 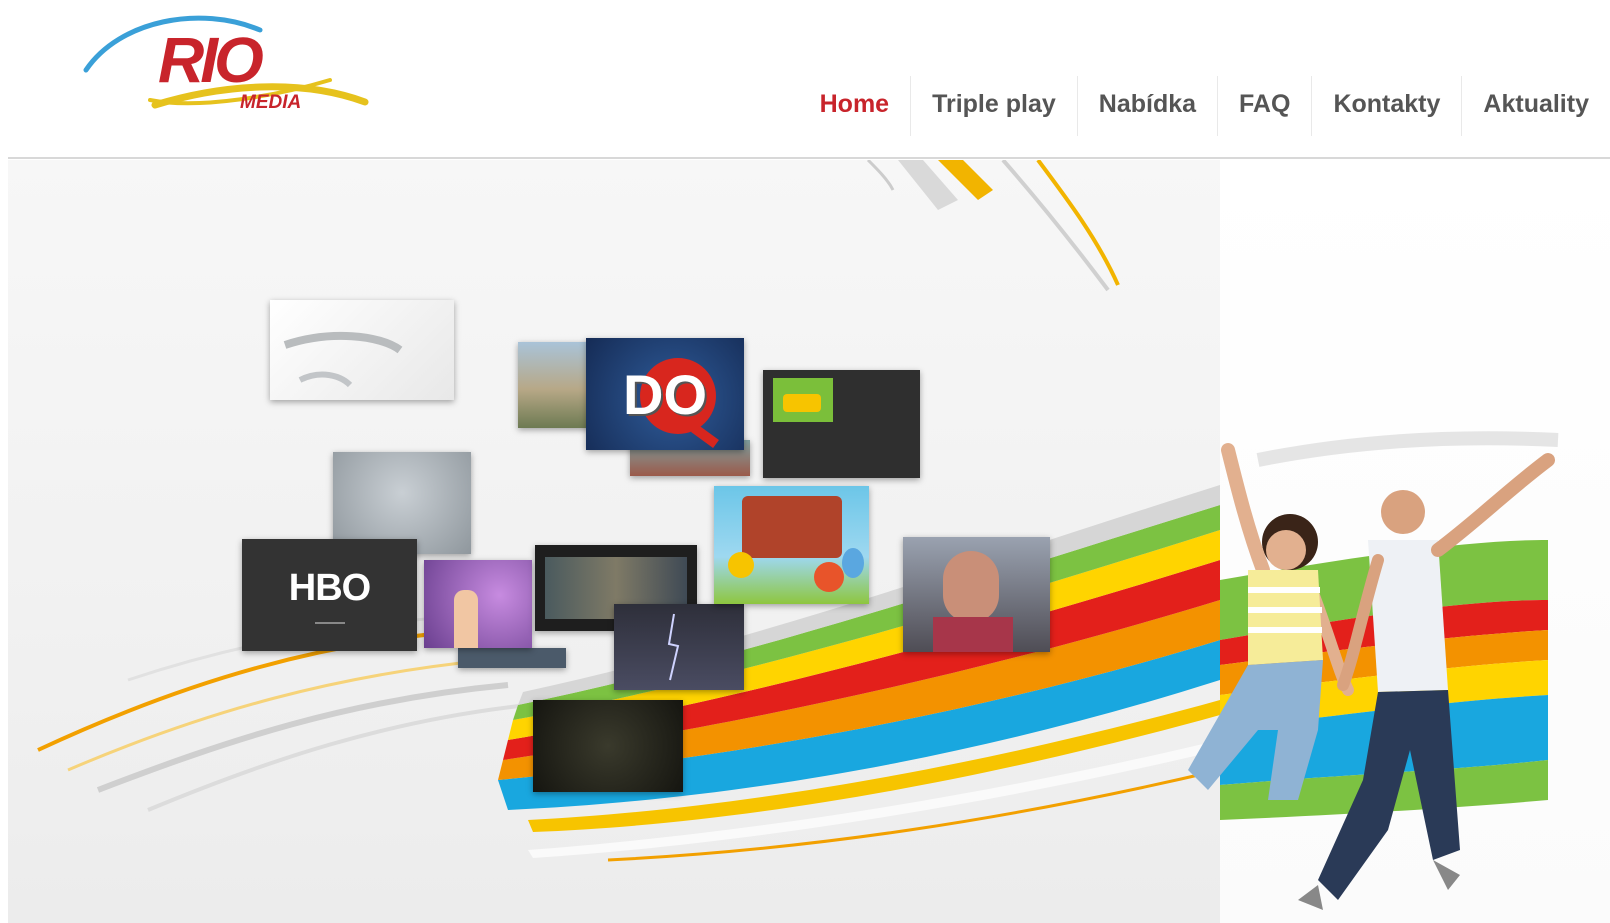 What do you see at coordinates (1264, 106) in the screenshot?
I see `nav-faq: FAQ` at bounding box center [1264, 106].